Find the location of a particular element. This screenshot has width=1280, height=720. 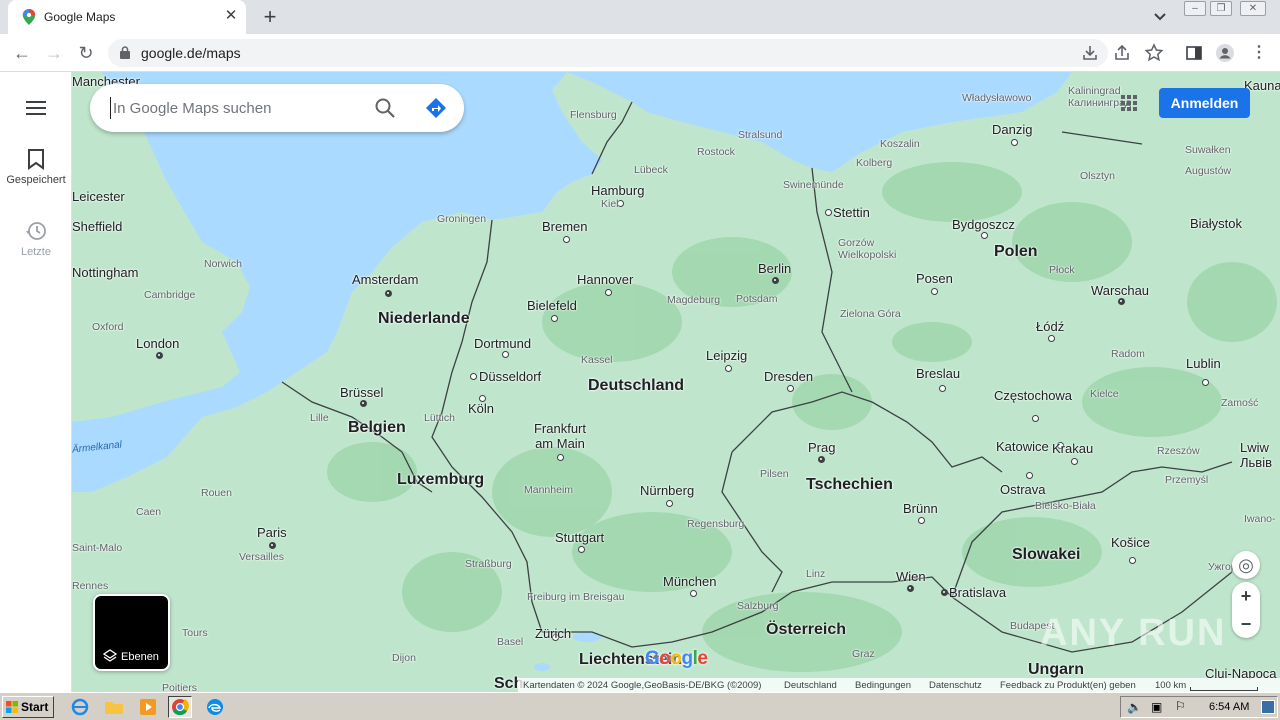

browser-toolbar: ← → ↻ google.de/maps ⋮ is located at coordinates (640, 53).